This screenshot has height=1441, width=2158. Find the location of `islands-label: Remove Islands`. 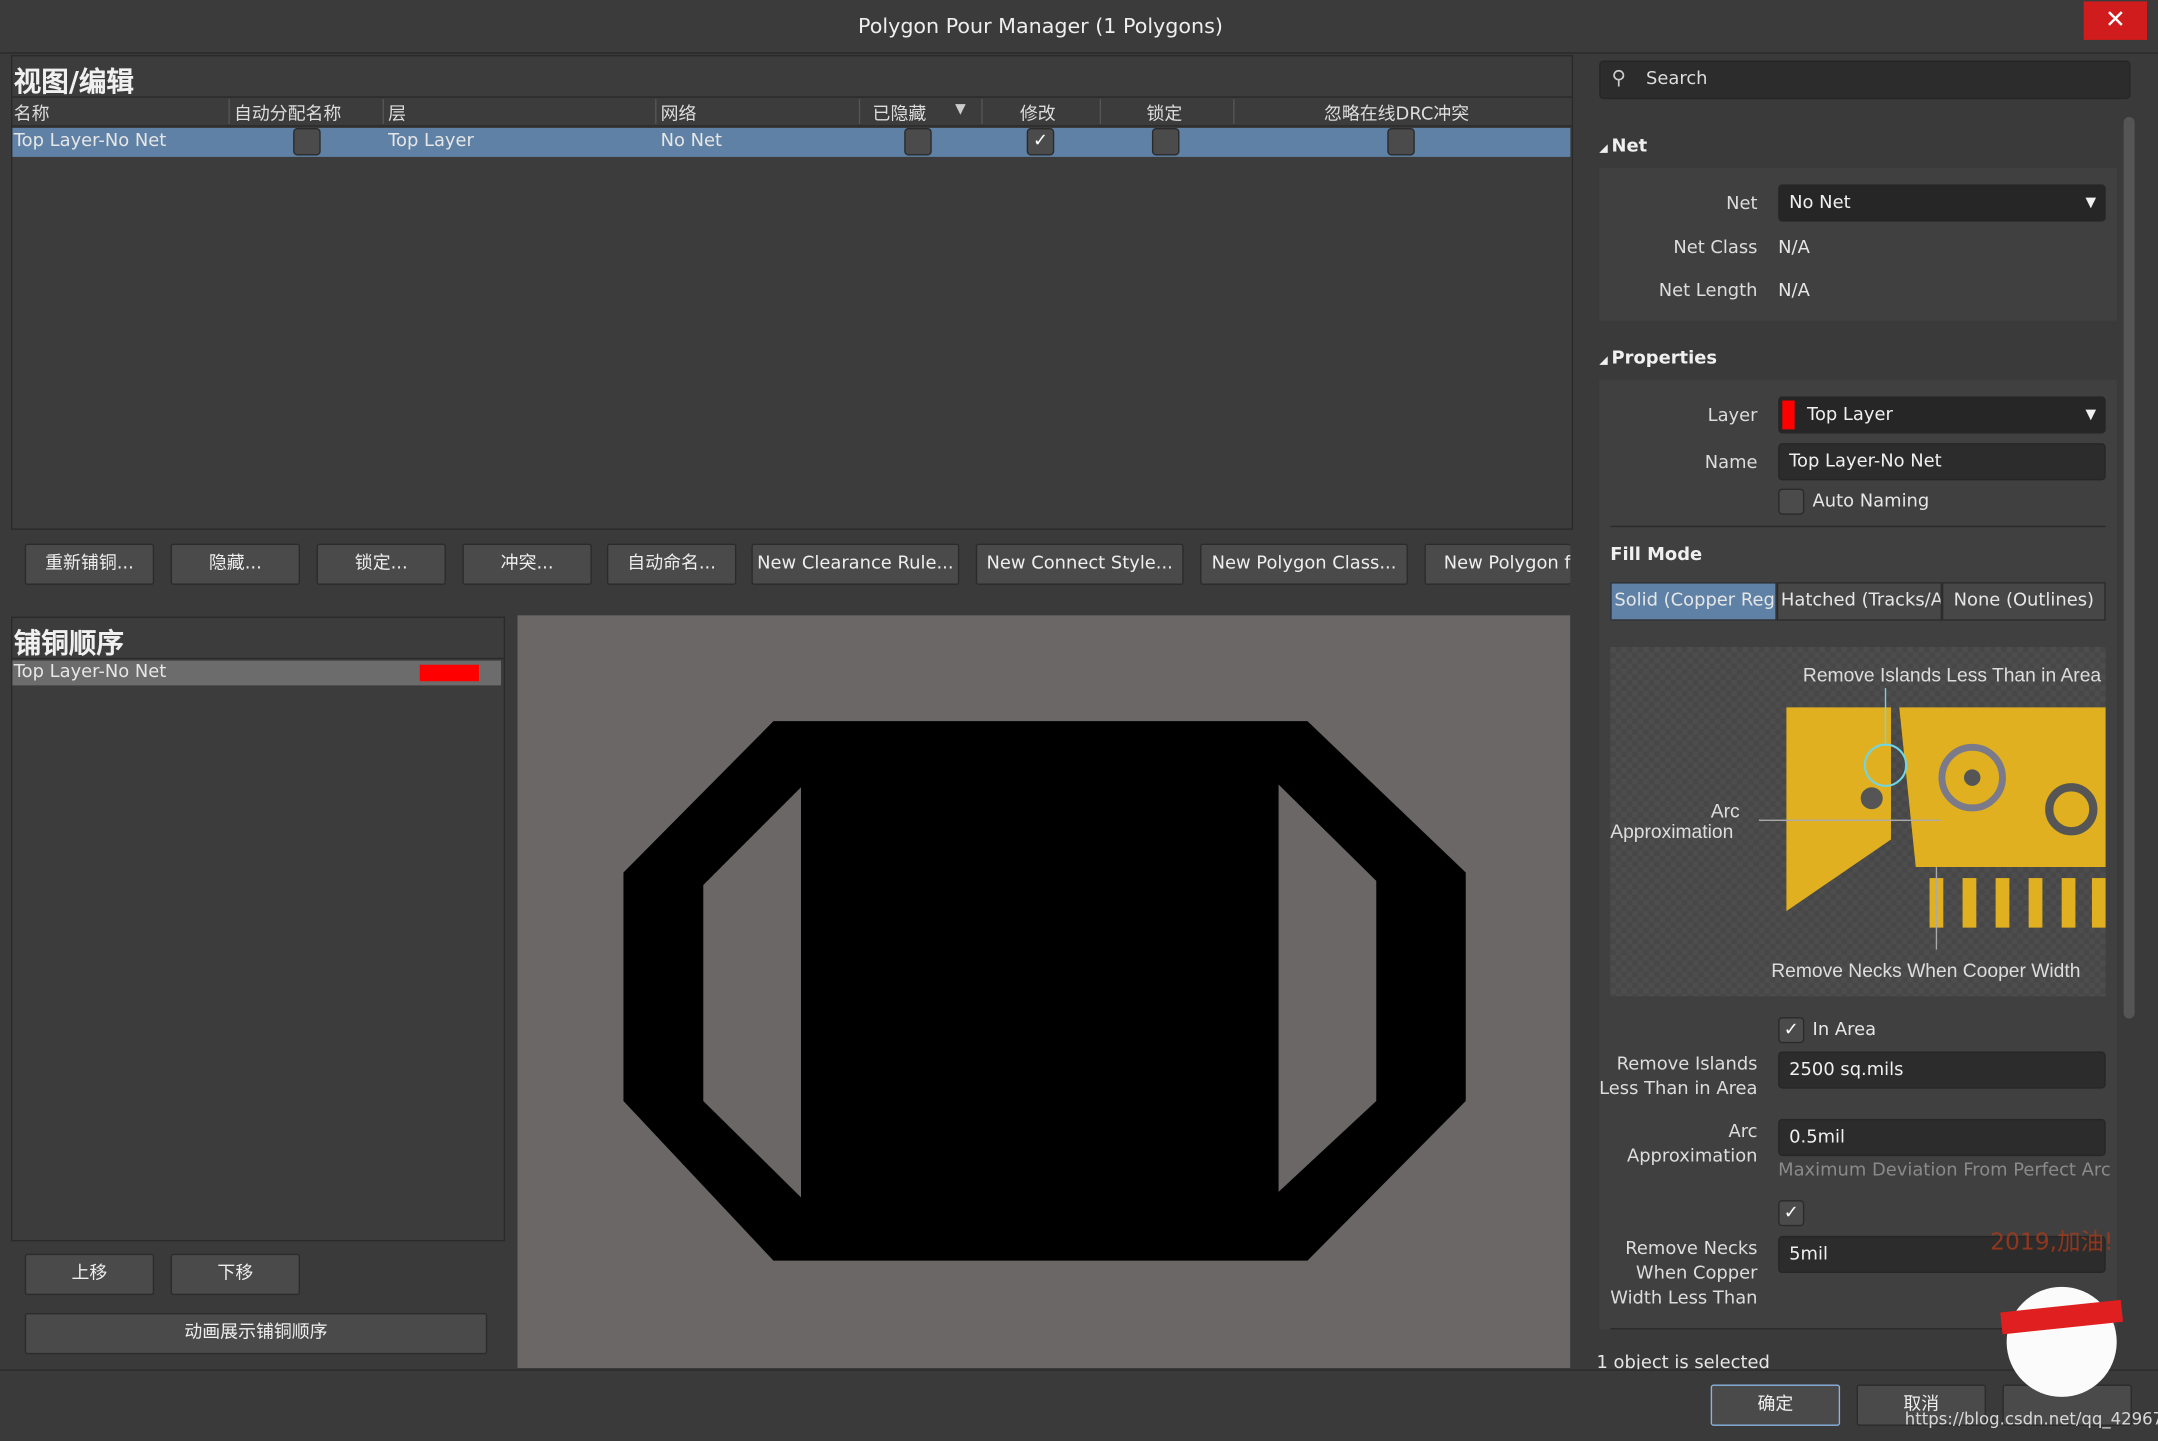

islands-label: Remove Islands is located at coordinates (1687, 1064).